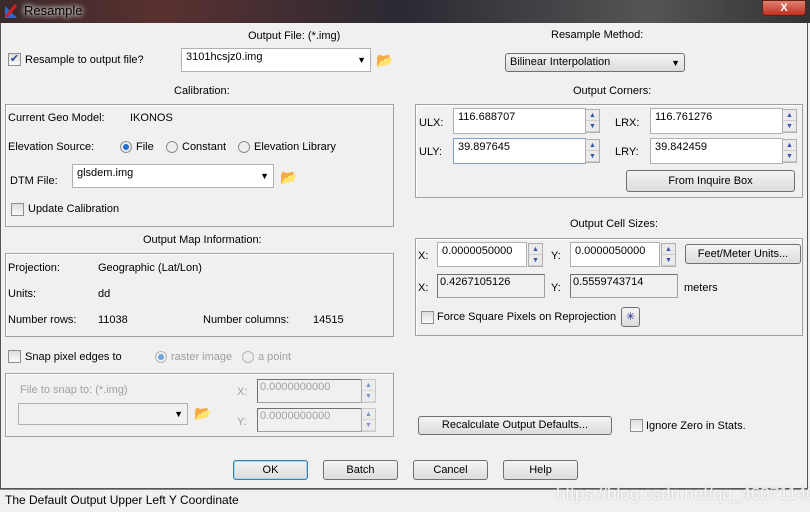 The width and height of the screenshot is (810, 512). What do you see at coordinates (246, 320) in the screenshot?
I see `columns-label: Number columns:` at bounding box center [246, 320].